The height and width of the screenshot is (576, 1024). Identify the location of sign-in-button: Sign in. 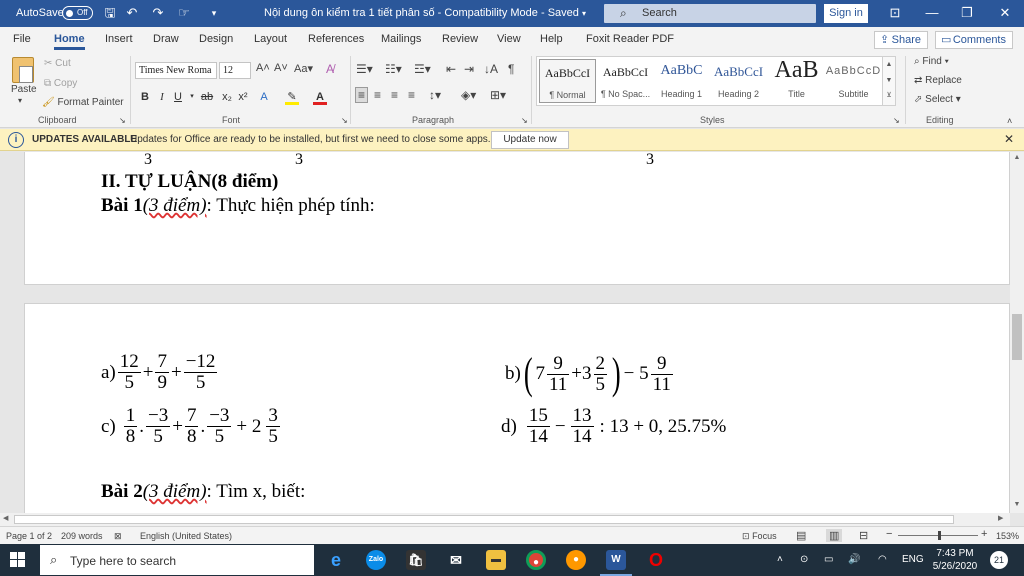
(846, 13).